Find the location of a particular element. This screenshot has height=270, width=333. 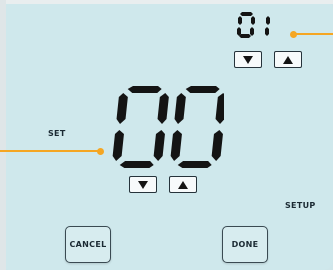

small-seven-segment-display is located at coordinates (253, 25).